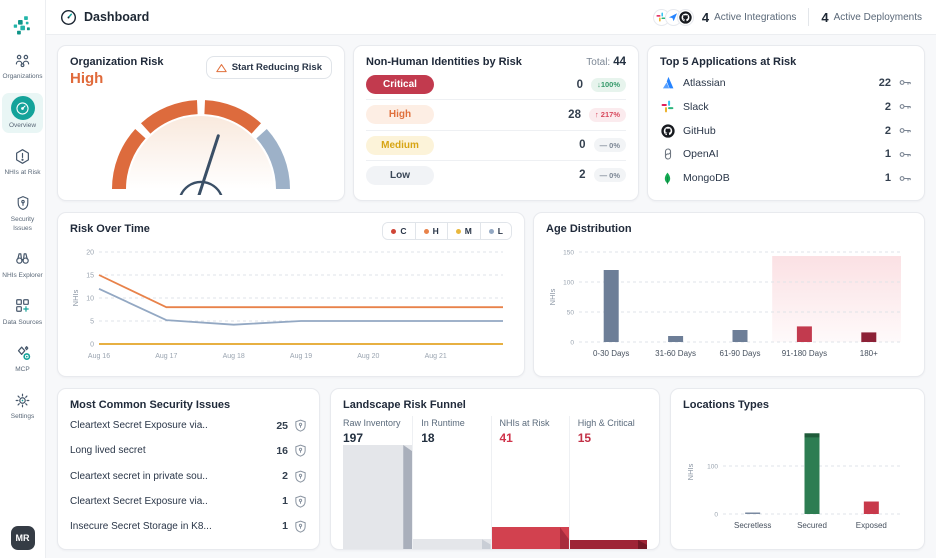  What do you see at coordinates (712, 467) in the screenshot?
I see `svg-text: 100` at bounding box center [712, 467].